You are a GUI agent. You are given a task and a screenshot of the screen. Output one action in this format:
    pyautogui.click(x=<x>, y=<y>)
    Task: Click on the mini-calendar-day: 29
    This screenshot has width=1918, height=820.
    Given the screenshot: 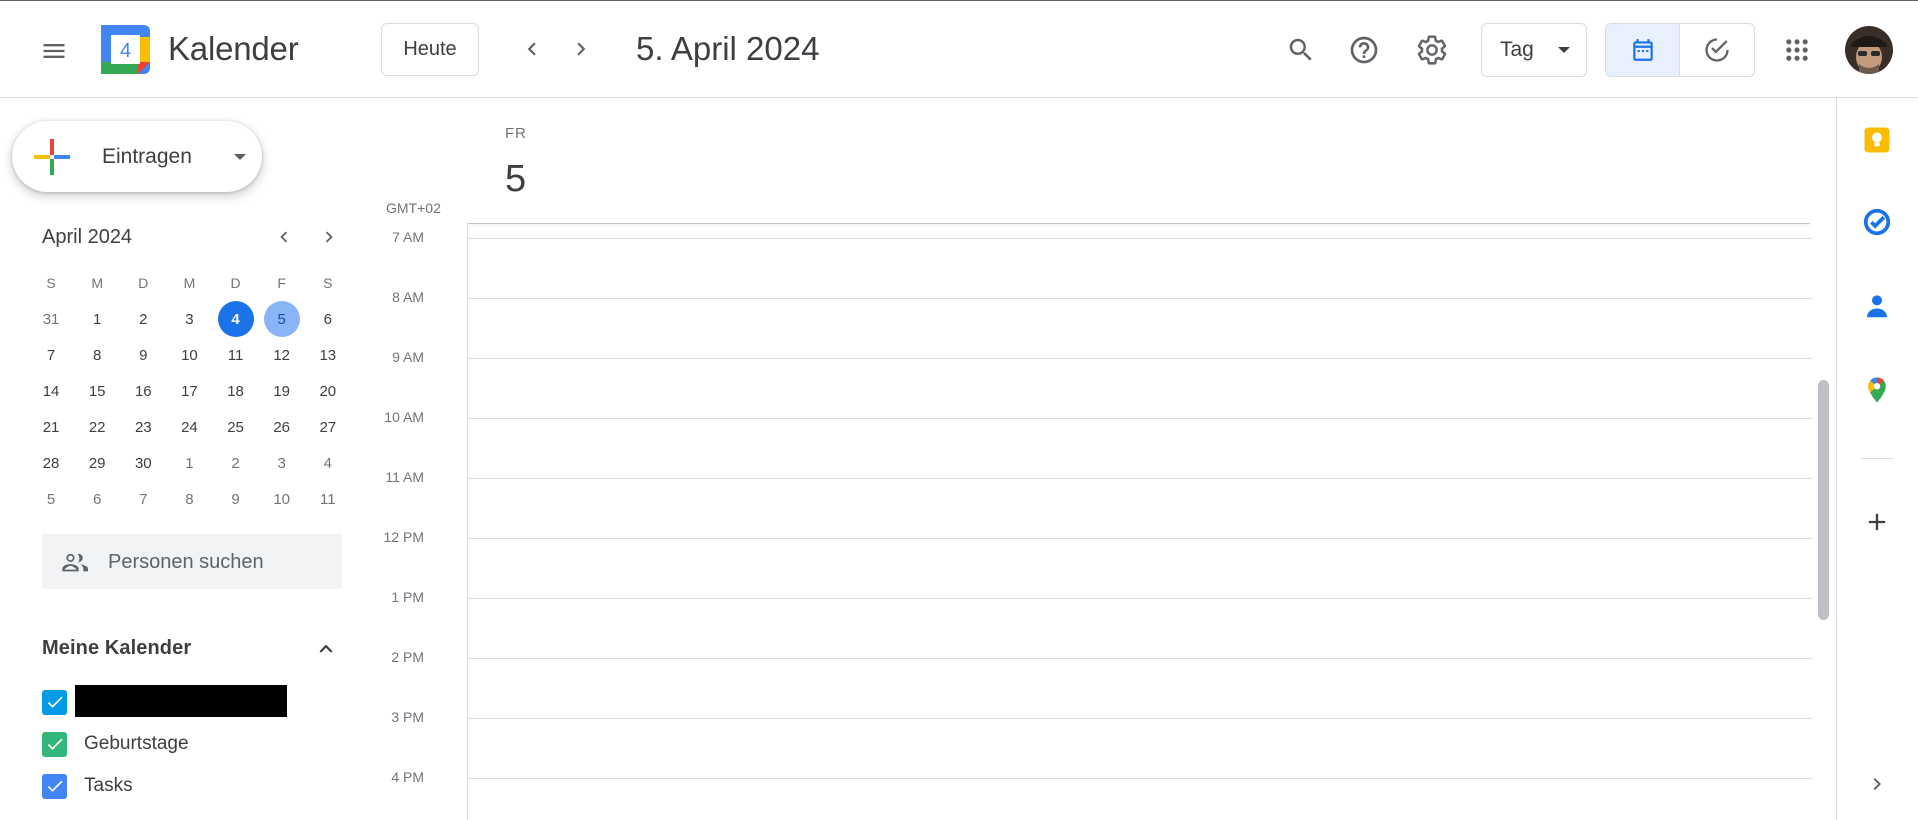 What is the action you would take?
    pyautogui.click(x=97, y=463)
    